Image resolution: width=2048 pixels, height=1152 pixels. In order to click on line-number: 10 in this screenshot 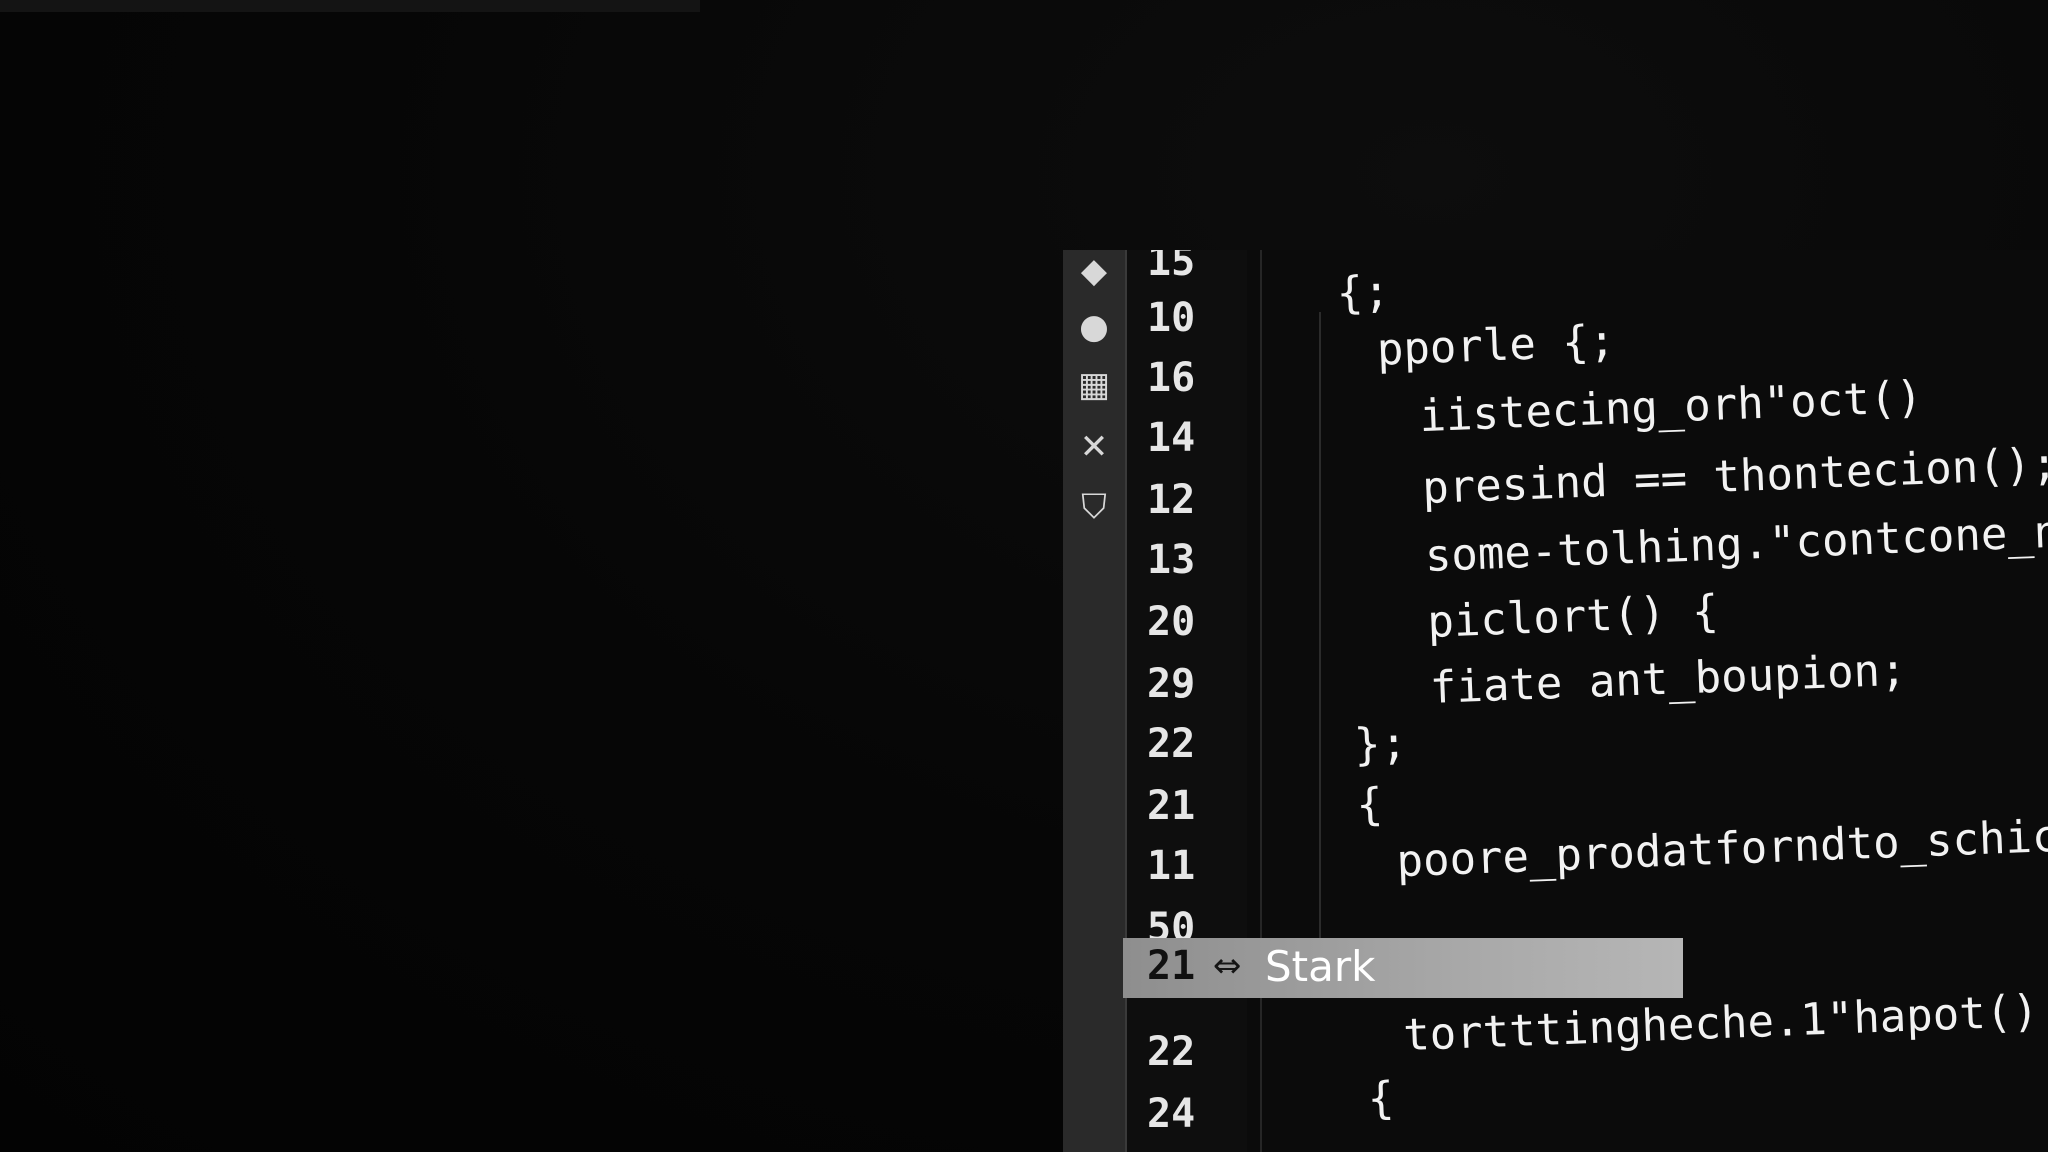, I will do `click(1171, 318)`.